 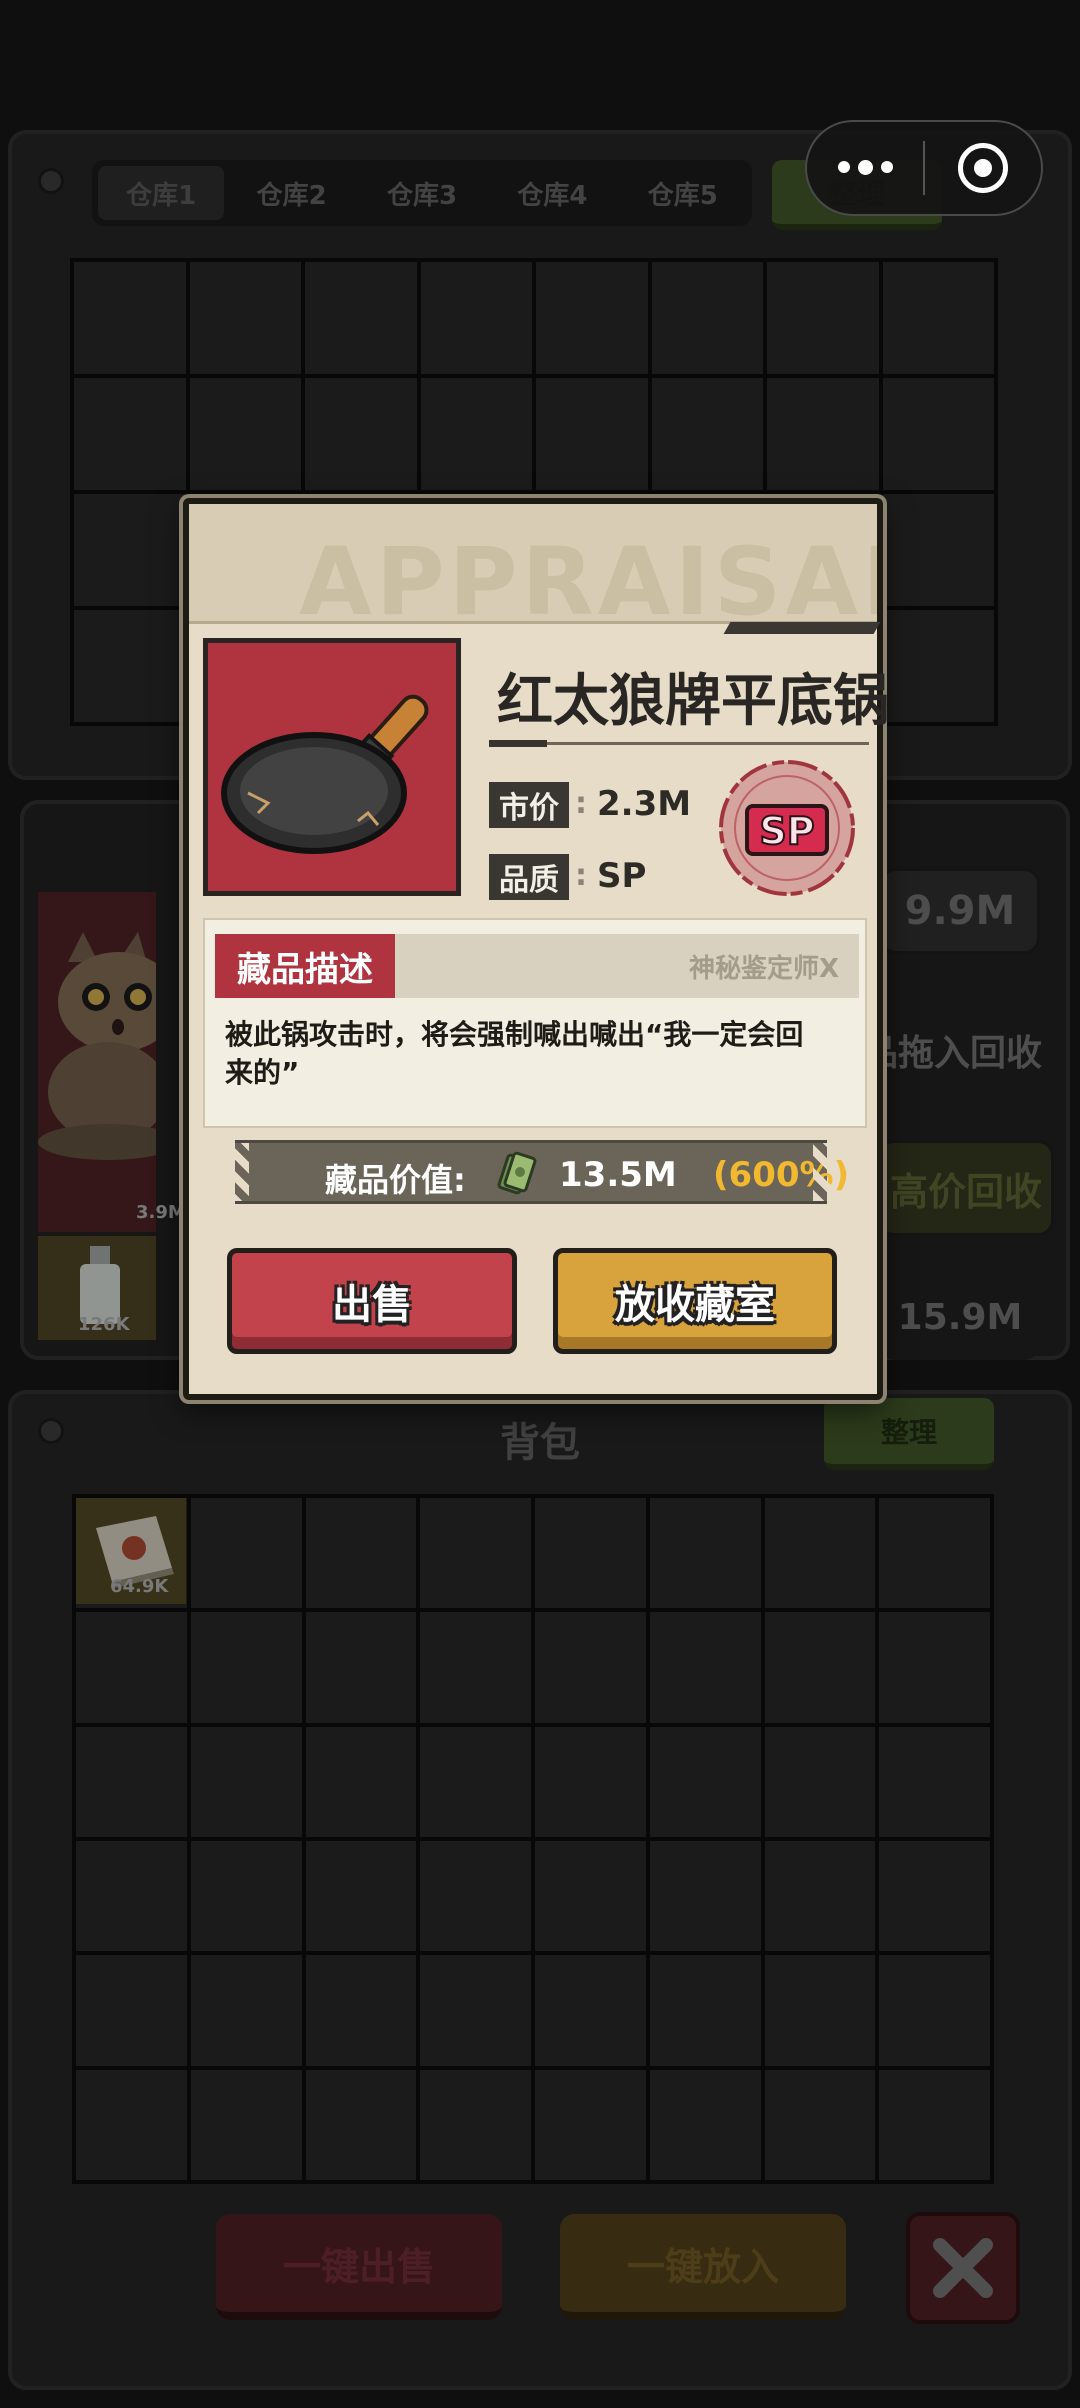 I want to click on sp-rank-stamp-icon: SP, so click(x=787, y=828).